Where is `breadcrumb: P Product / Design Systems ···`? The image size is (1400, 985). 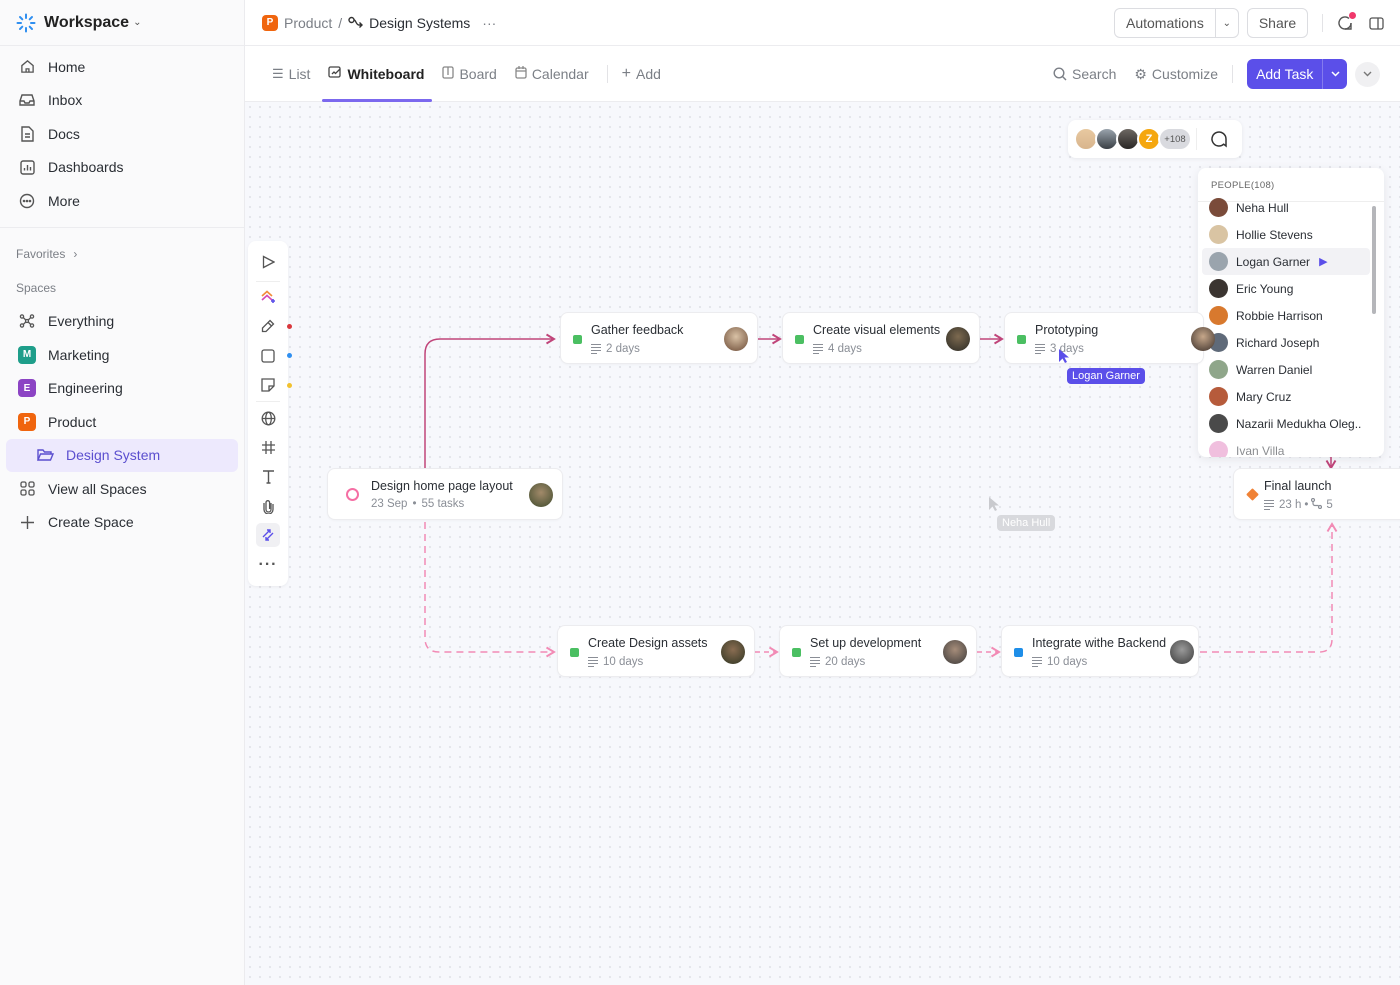 breadcrumb: P Product / Design Systems ··· is located at coordinates (379, 22).